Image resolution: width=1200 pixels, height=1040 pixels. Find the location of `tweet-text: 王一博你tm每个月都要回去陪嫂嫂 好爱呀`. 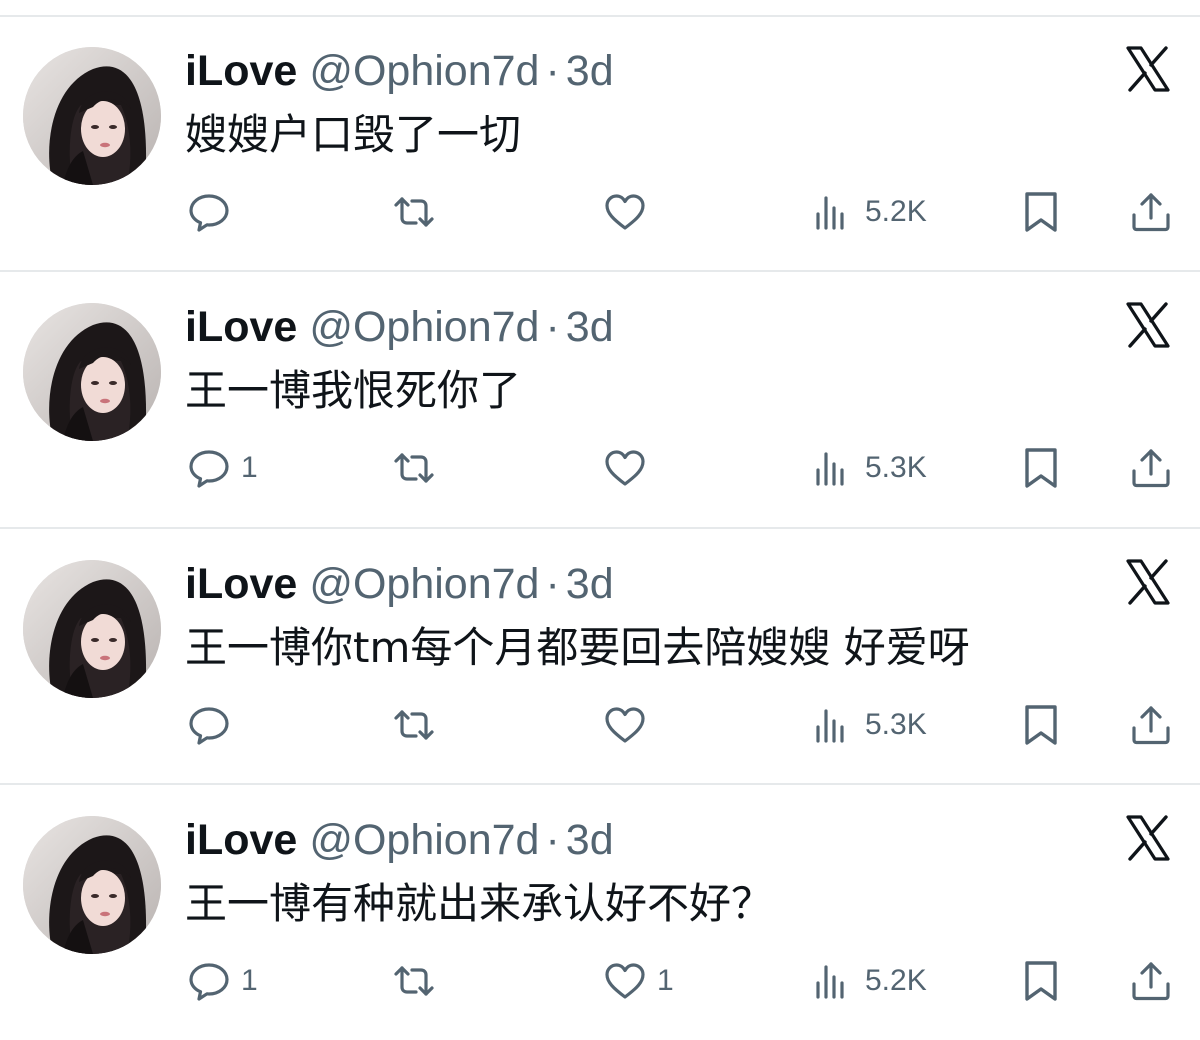

tweet-text: 王一博你tm每个月都要回去陪嫂嫂 好爱呀 is located at coordinates (577, 647).